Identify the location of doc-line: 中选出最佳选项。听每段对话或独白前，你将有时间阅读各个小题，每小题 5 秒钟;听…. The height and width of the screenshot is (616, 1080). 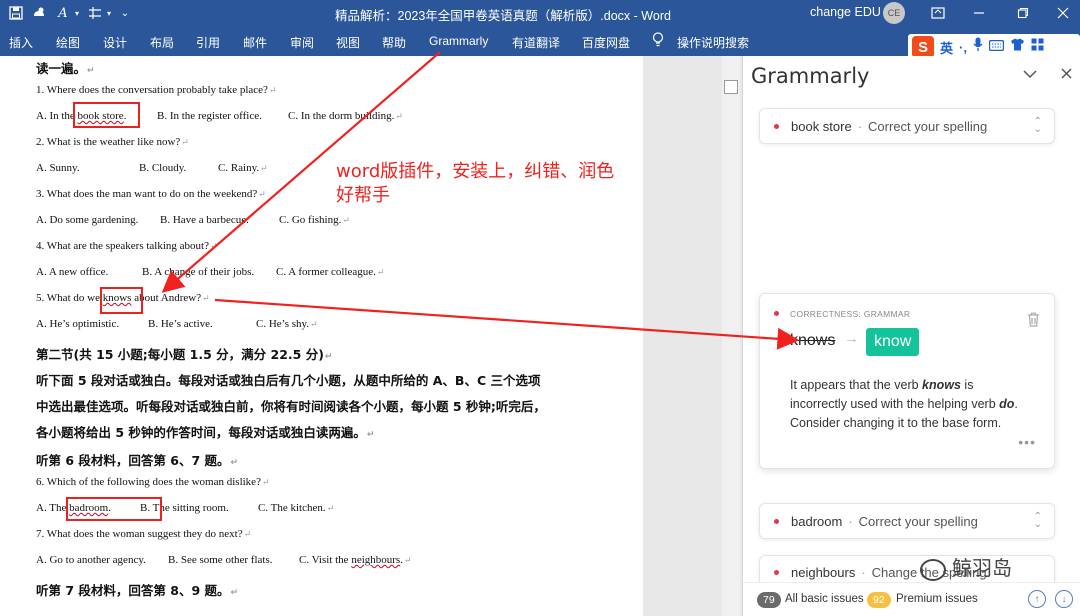
(291, 406).